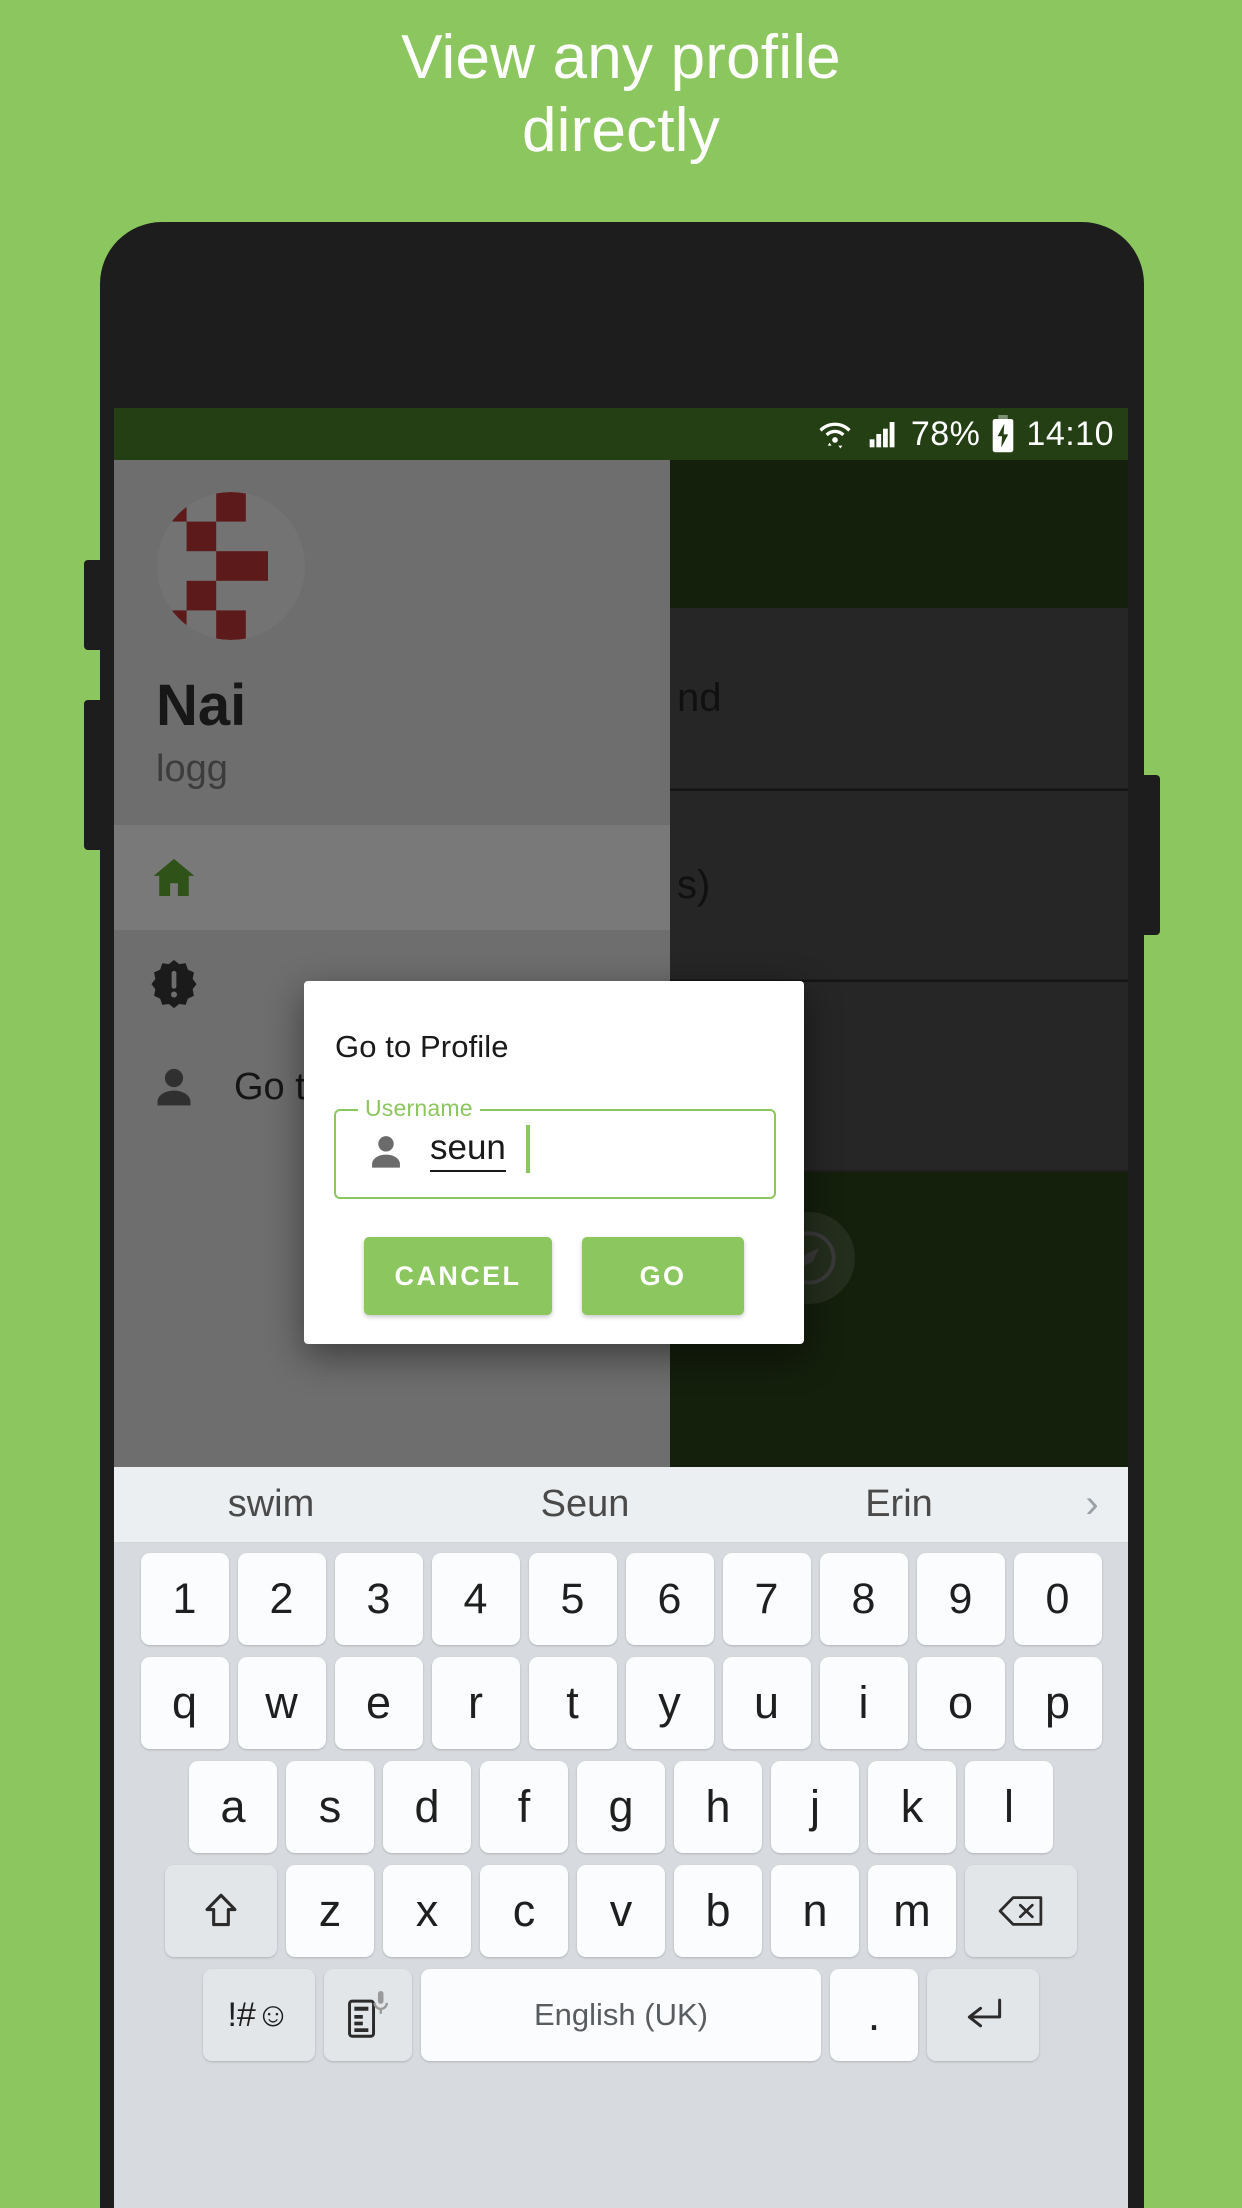  I want to click on key-m: m, so click(912, 1911).